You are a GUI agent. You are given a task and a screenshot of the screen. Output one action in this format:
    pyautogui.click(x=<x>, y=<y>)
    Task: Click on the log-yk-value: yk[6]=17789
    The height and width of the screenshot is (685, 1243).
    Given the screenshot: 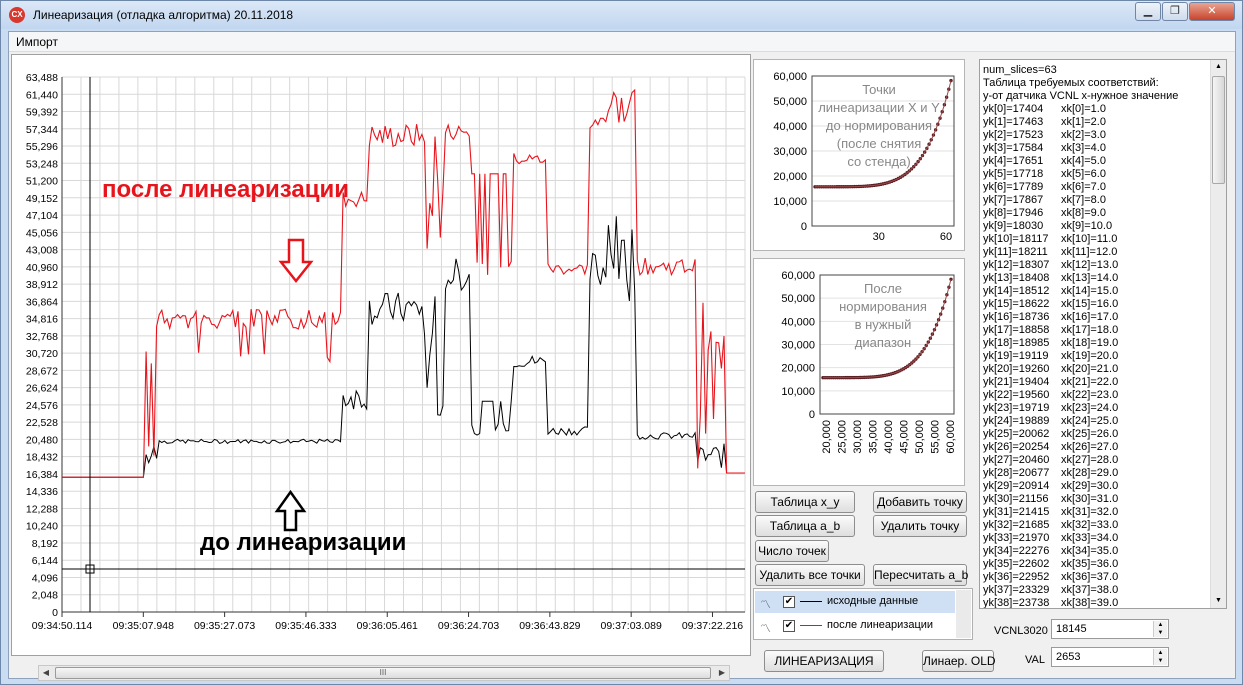 What is the action you would take?
    pyautogui.click(x=1013, y=187)
    